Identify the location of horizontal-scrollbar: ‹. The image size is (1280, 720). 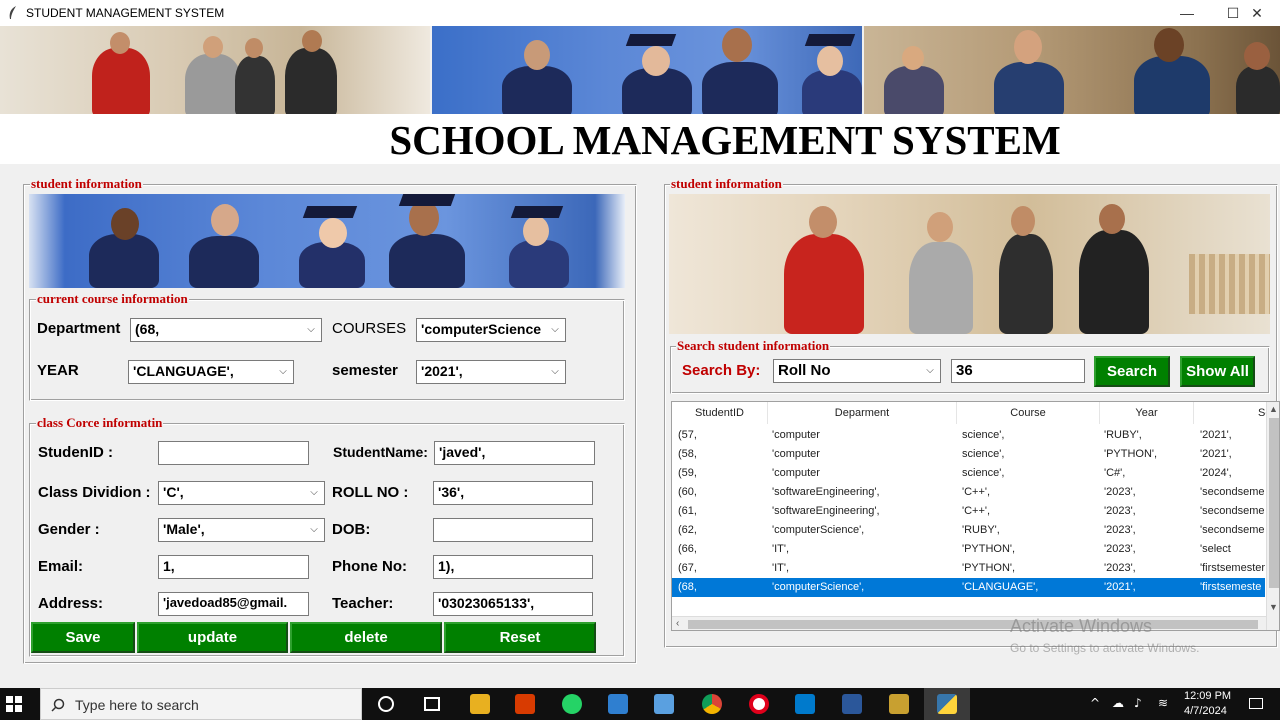
(969, 623).